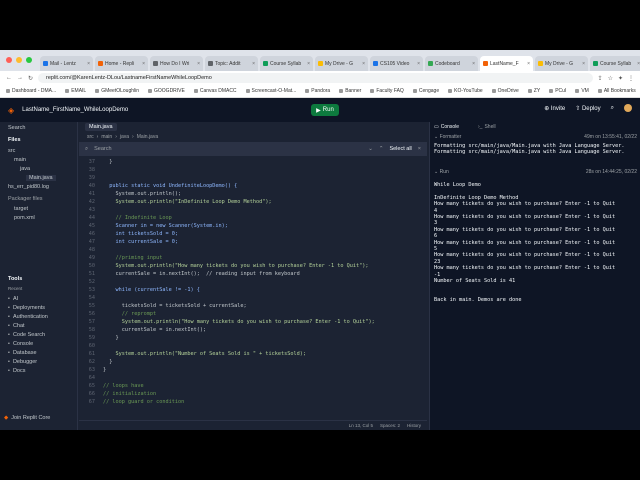  What do you see at coordinates (11, 151) in the screenshot?
I see `file-tree-item: src` at bounding box center [11, 151].